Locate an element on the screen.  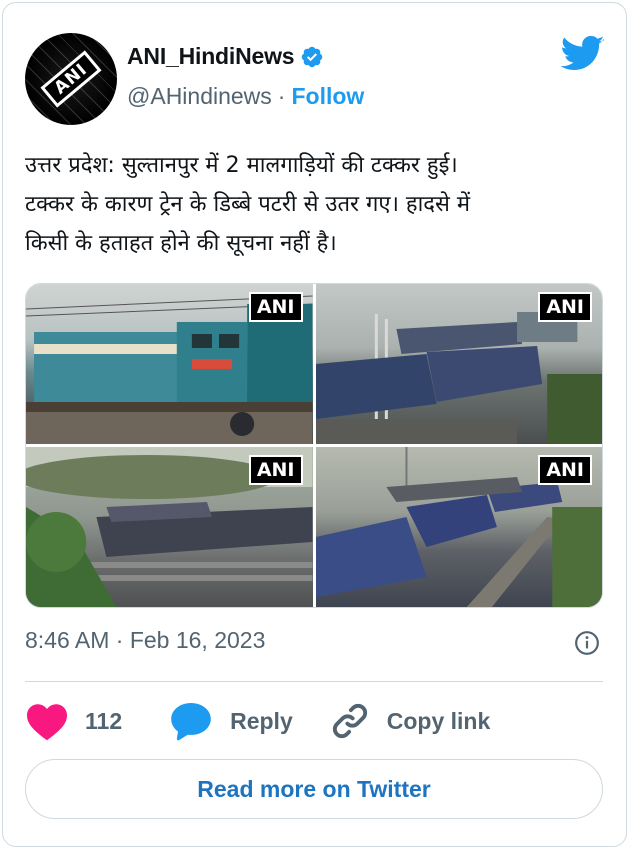
like-count: 112 is located at coordinates (104, 720).